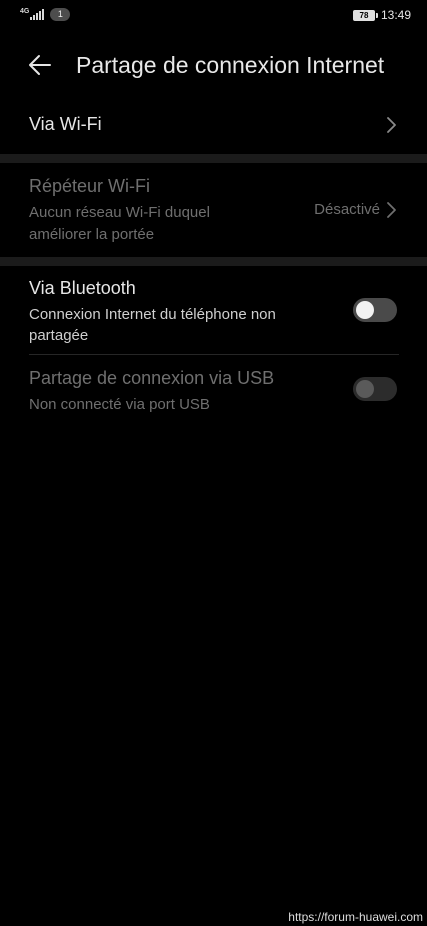  I want to click on battery-icon: 78, so click(365, 15).